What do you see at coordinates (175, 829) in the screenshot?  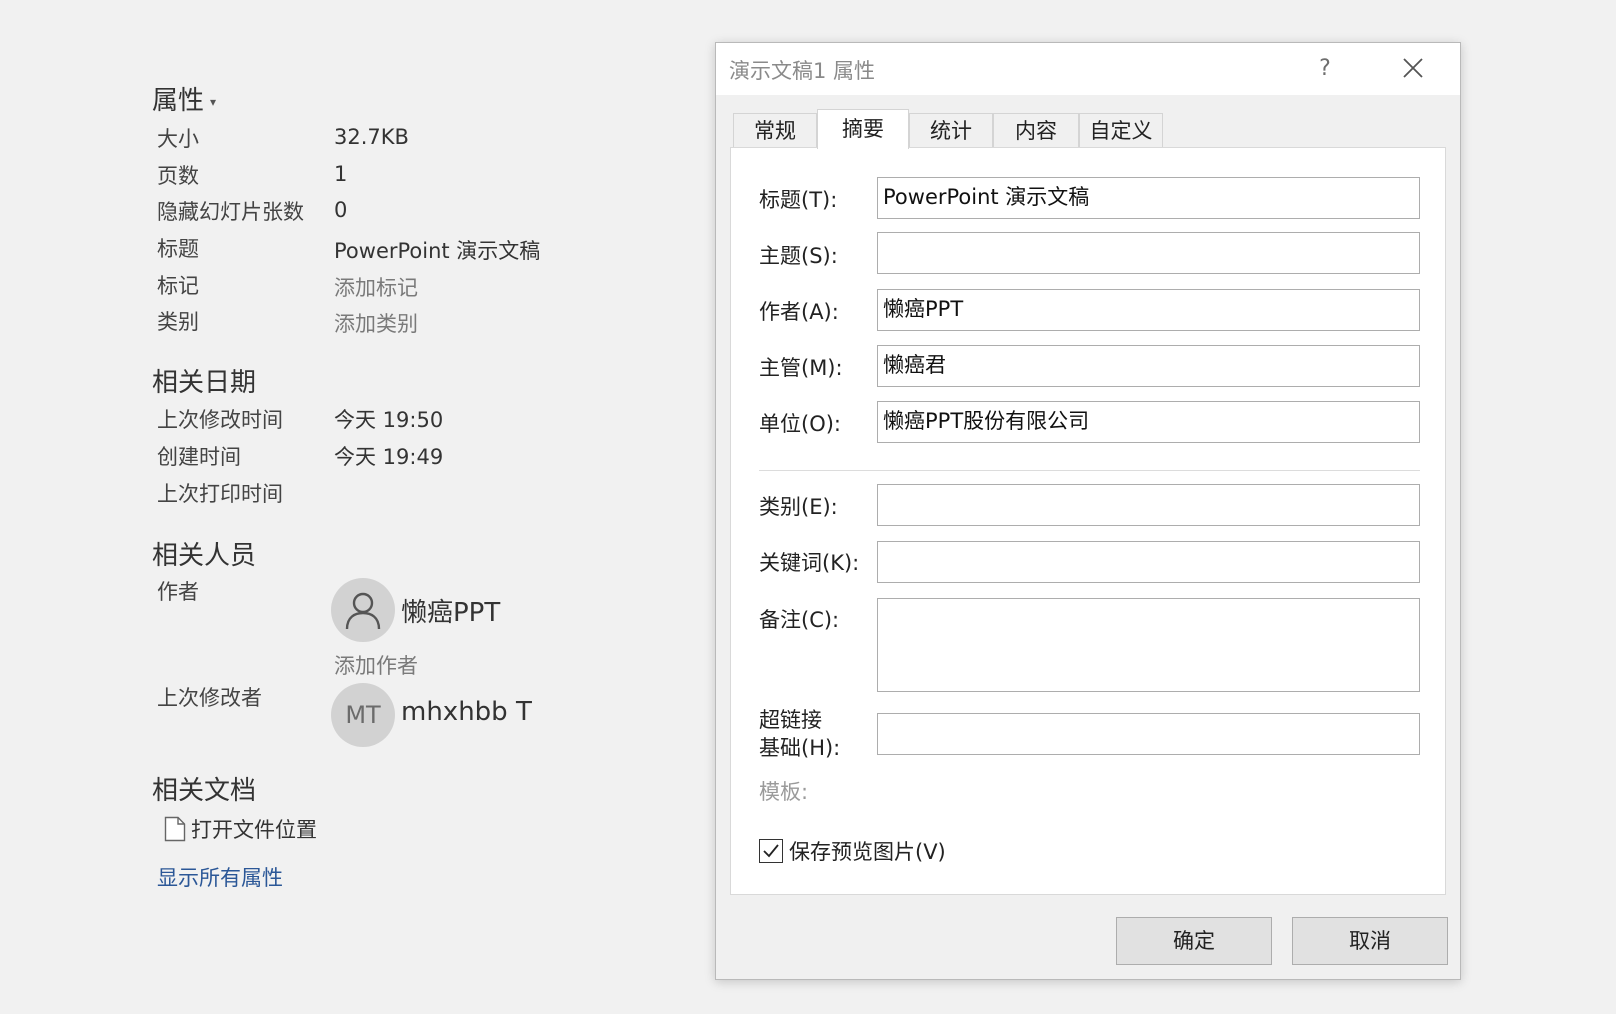 I see `document-icon` at bounding box center [175, 829].